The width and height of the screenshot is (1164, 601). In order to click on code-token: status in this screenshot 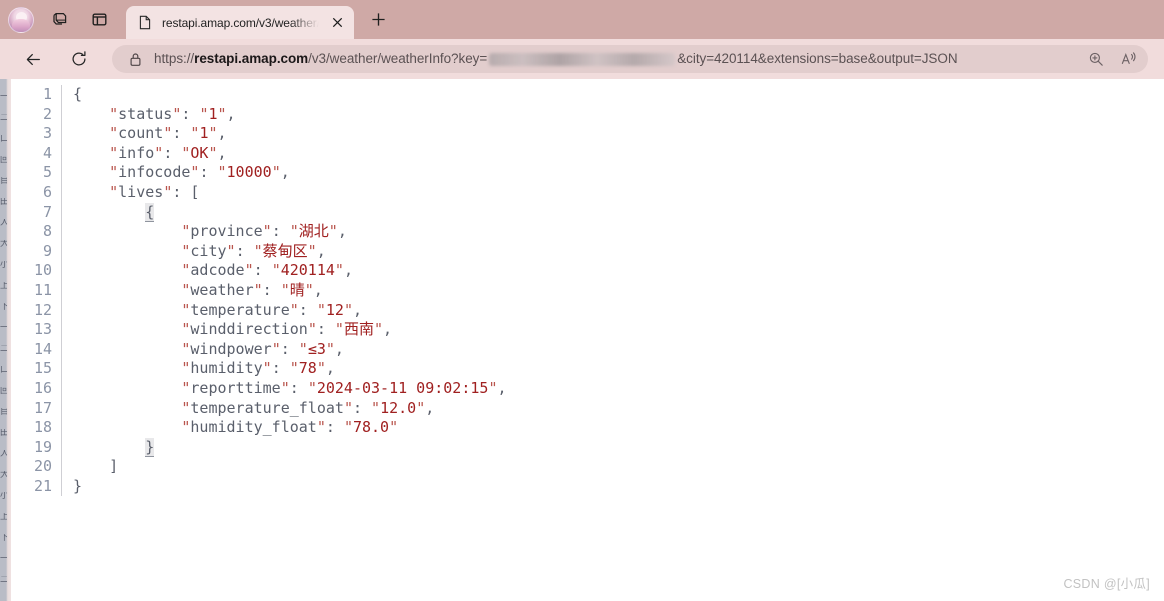, I will do `click(145, 113)`.